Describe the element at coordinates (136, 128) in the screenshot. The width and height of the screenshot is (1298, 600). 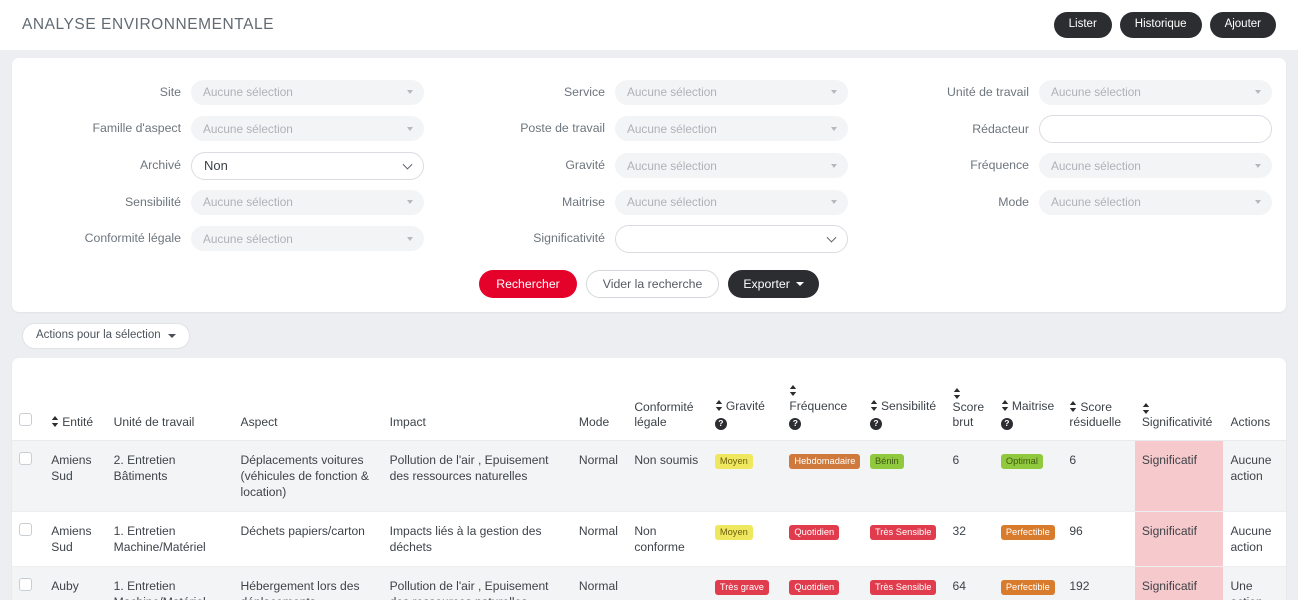
I see `label-famille-aspect: Famille d'aspect` at that location.